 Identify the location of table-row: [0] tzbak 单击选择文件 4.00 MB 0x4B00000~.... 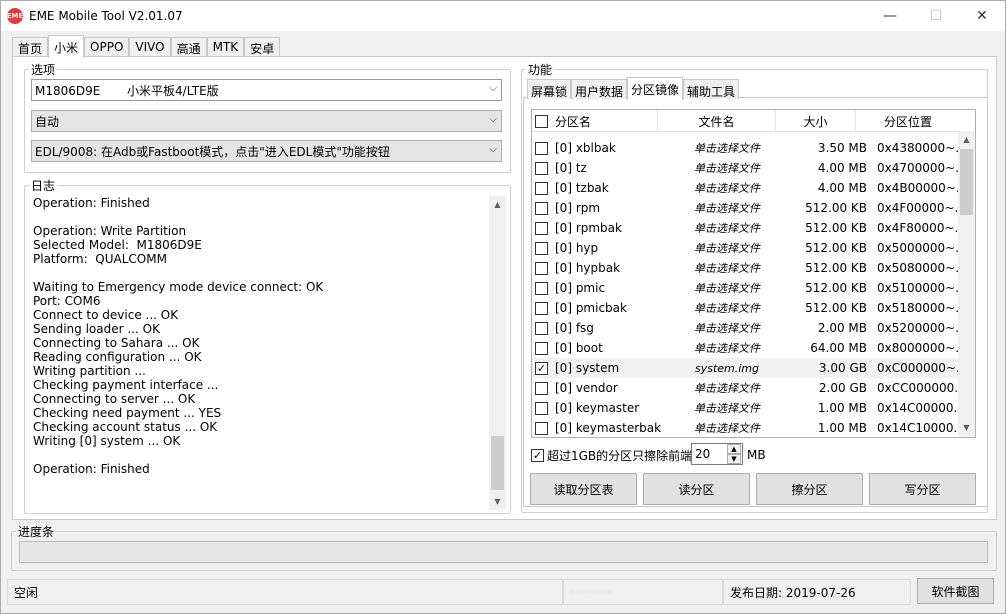
(746, 188).